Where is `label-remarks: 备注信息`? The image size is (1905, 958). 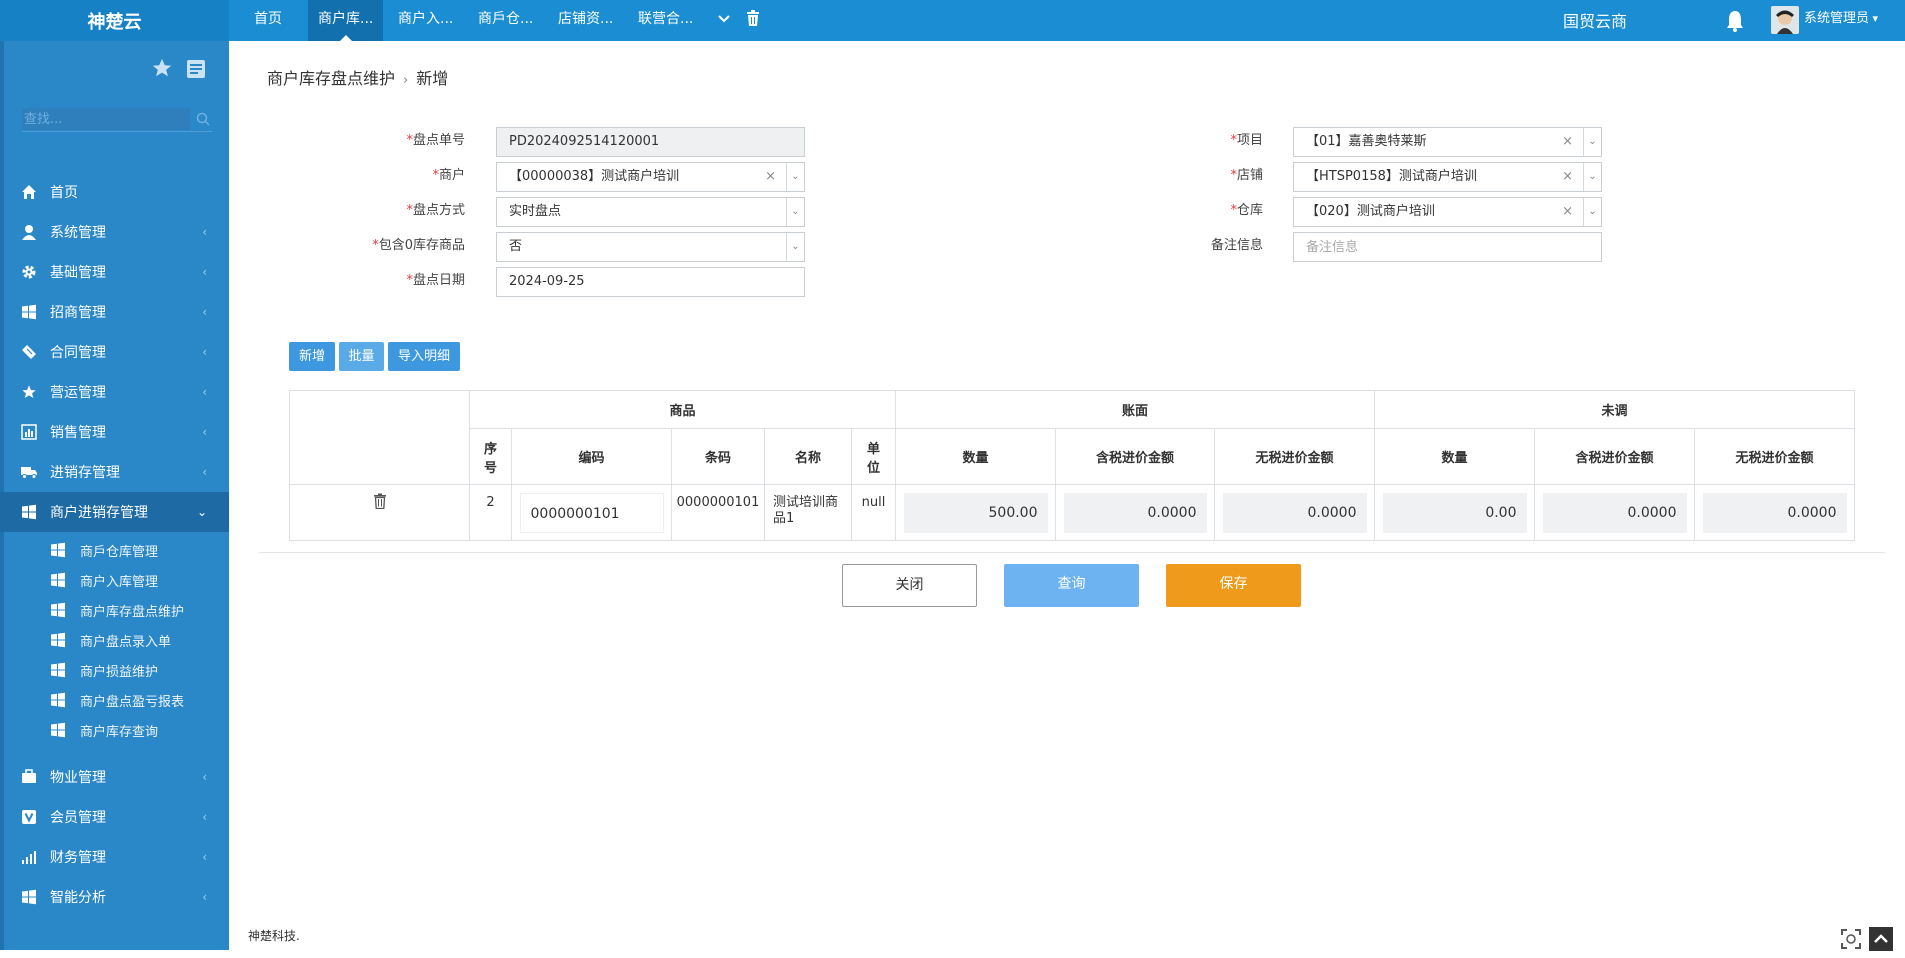 label-remarks: 备注信息 is located at coordinates (1236, 245).